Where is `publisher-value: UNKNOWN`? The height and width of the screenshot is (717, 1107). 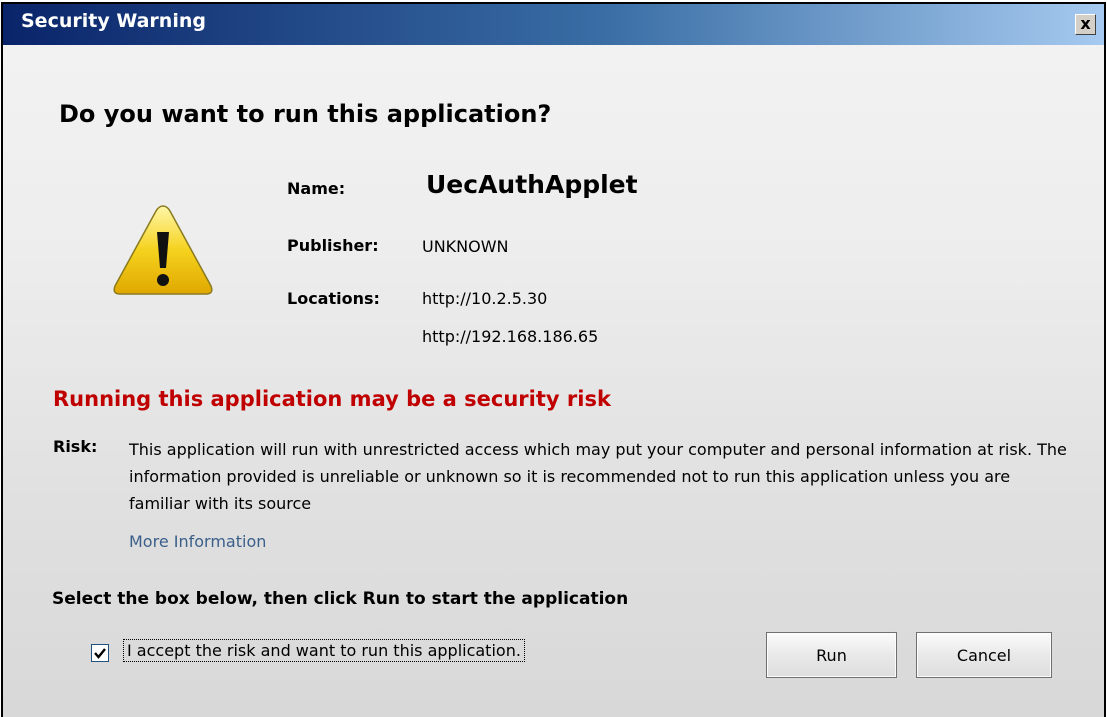
publisher-value: UNKNOWN is located at coordinates (465, 246).